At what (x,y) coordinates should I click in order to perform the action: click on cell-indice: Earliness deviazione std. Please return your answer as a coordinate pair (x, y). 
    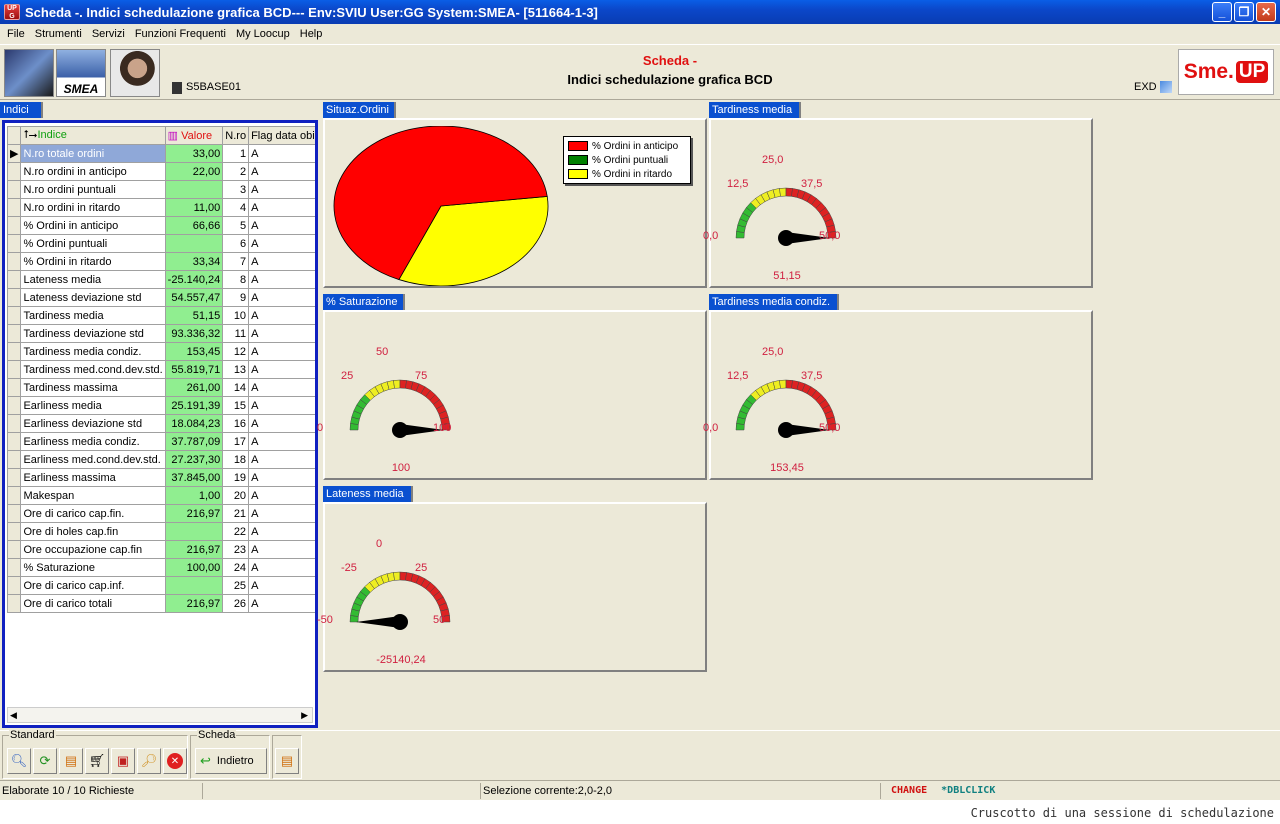
    Looking at the image, I should click on (93, 423).